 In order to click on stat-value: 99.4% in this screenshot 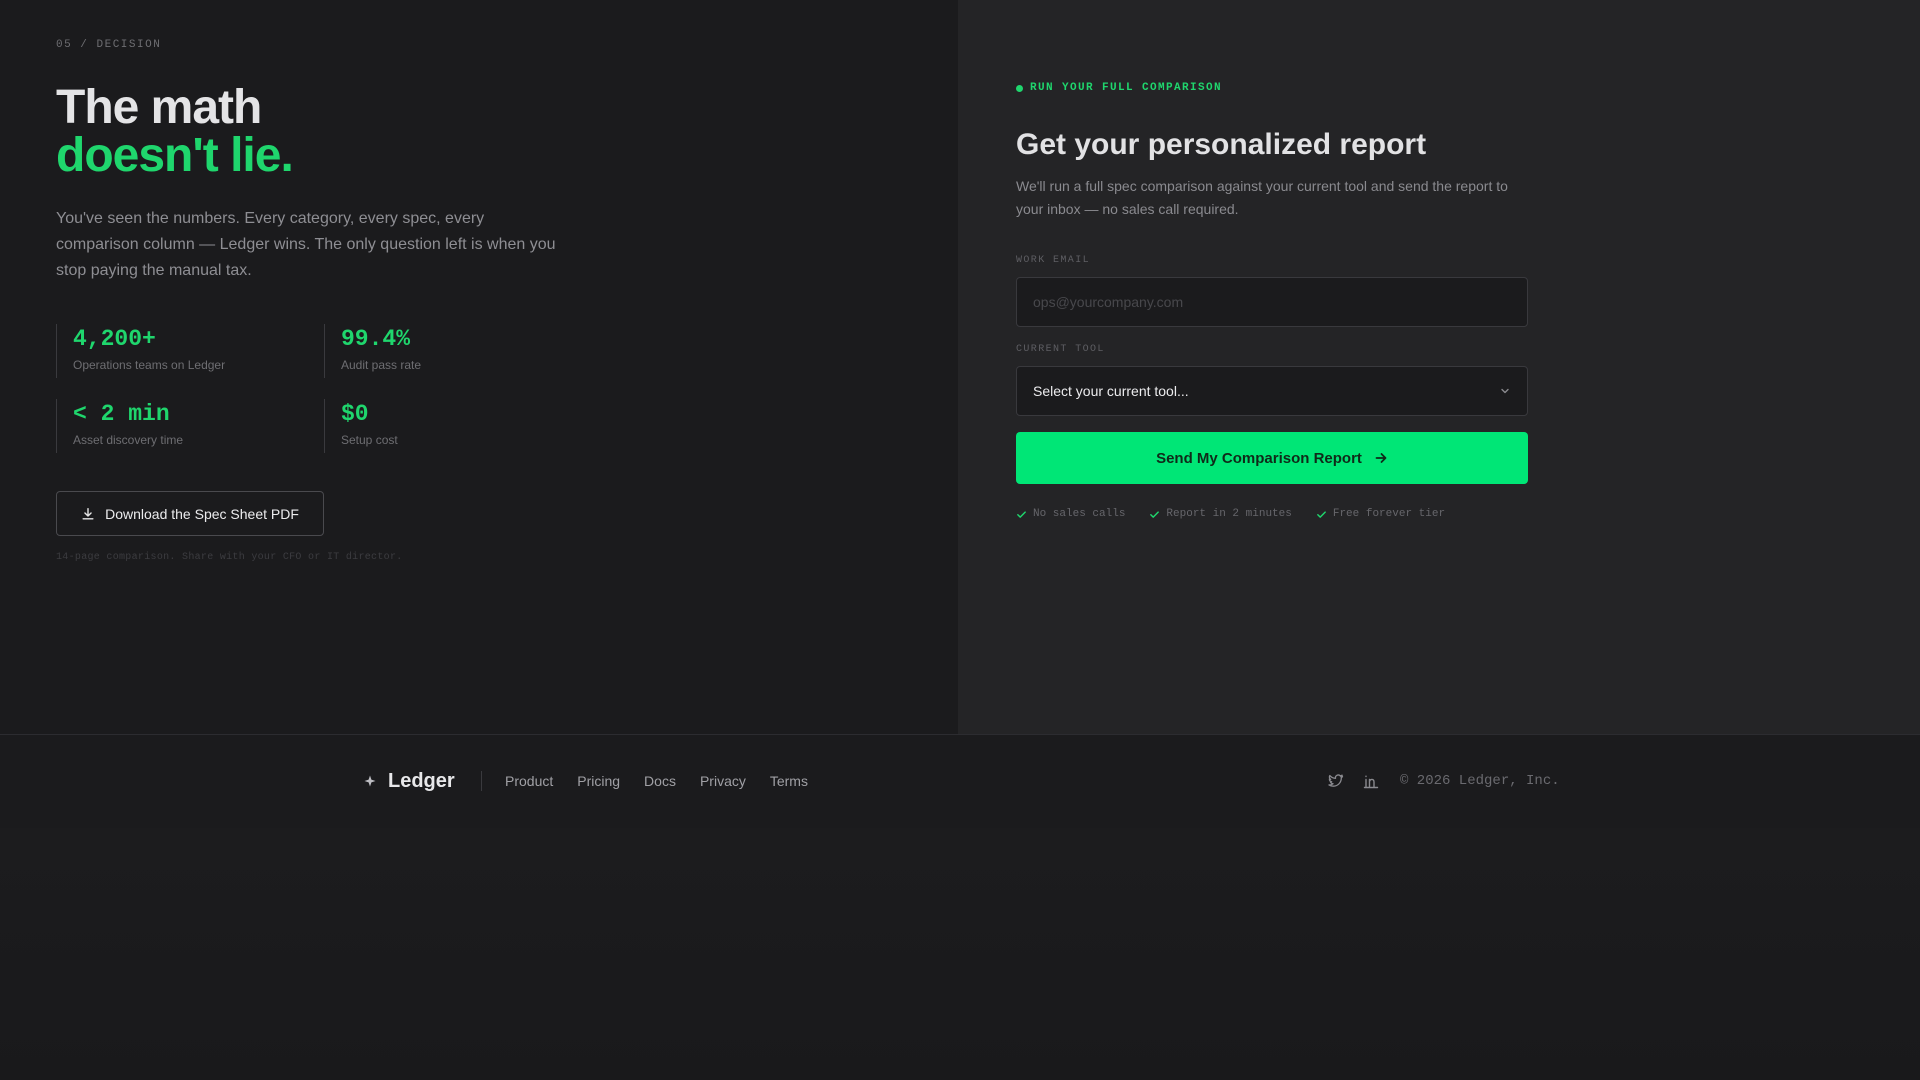, I will do `click(376, 339)`.